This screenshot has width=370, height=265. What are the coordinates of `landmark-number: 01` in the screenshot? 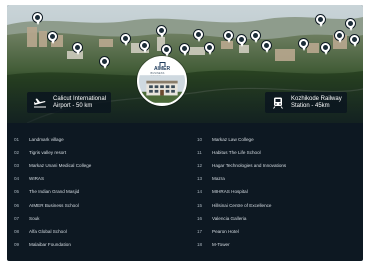 It's located at (17, 140).